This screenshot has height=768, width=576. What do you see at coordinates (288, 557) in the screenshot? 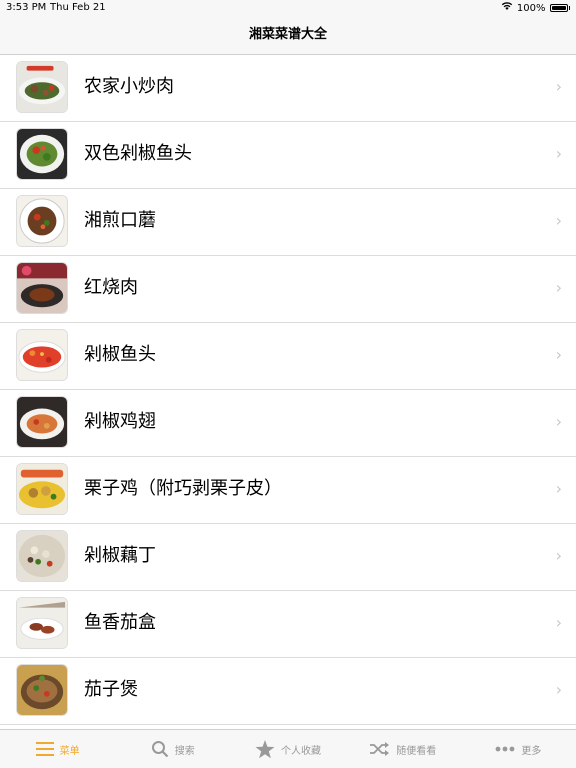
I see `recipe-row-8: 剁椒藕丁 ›` at bounding box center [288, 557].